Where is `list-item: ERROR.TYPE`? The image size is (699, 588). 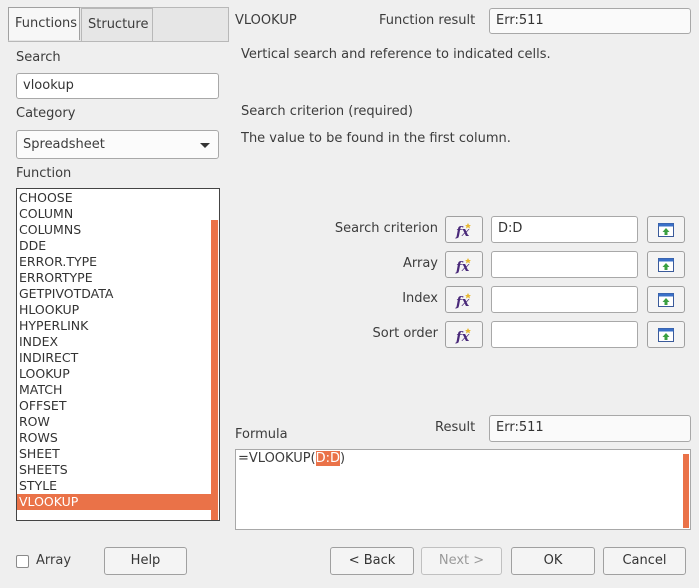 list-item: ERROR.TYPE is located at coordinates (114, 262).